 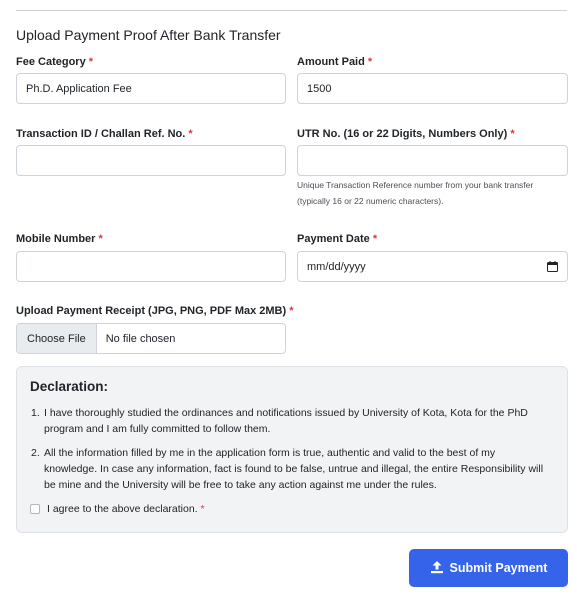 I want to click on receipt-file-input: Choose File No file chosen, so click(x=151, y=338).